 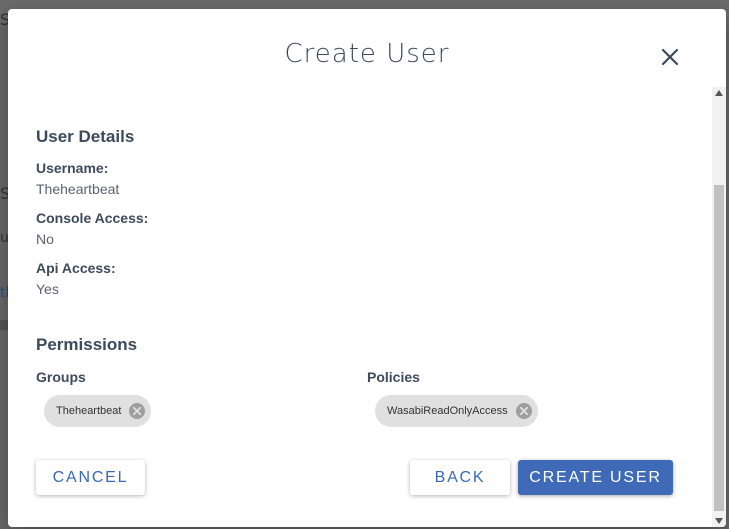 What do you see at coordinates (719, 348) in the screenshot?
I see `scroll-thumb` at bounding box center [719, 348].